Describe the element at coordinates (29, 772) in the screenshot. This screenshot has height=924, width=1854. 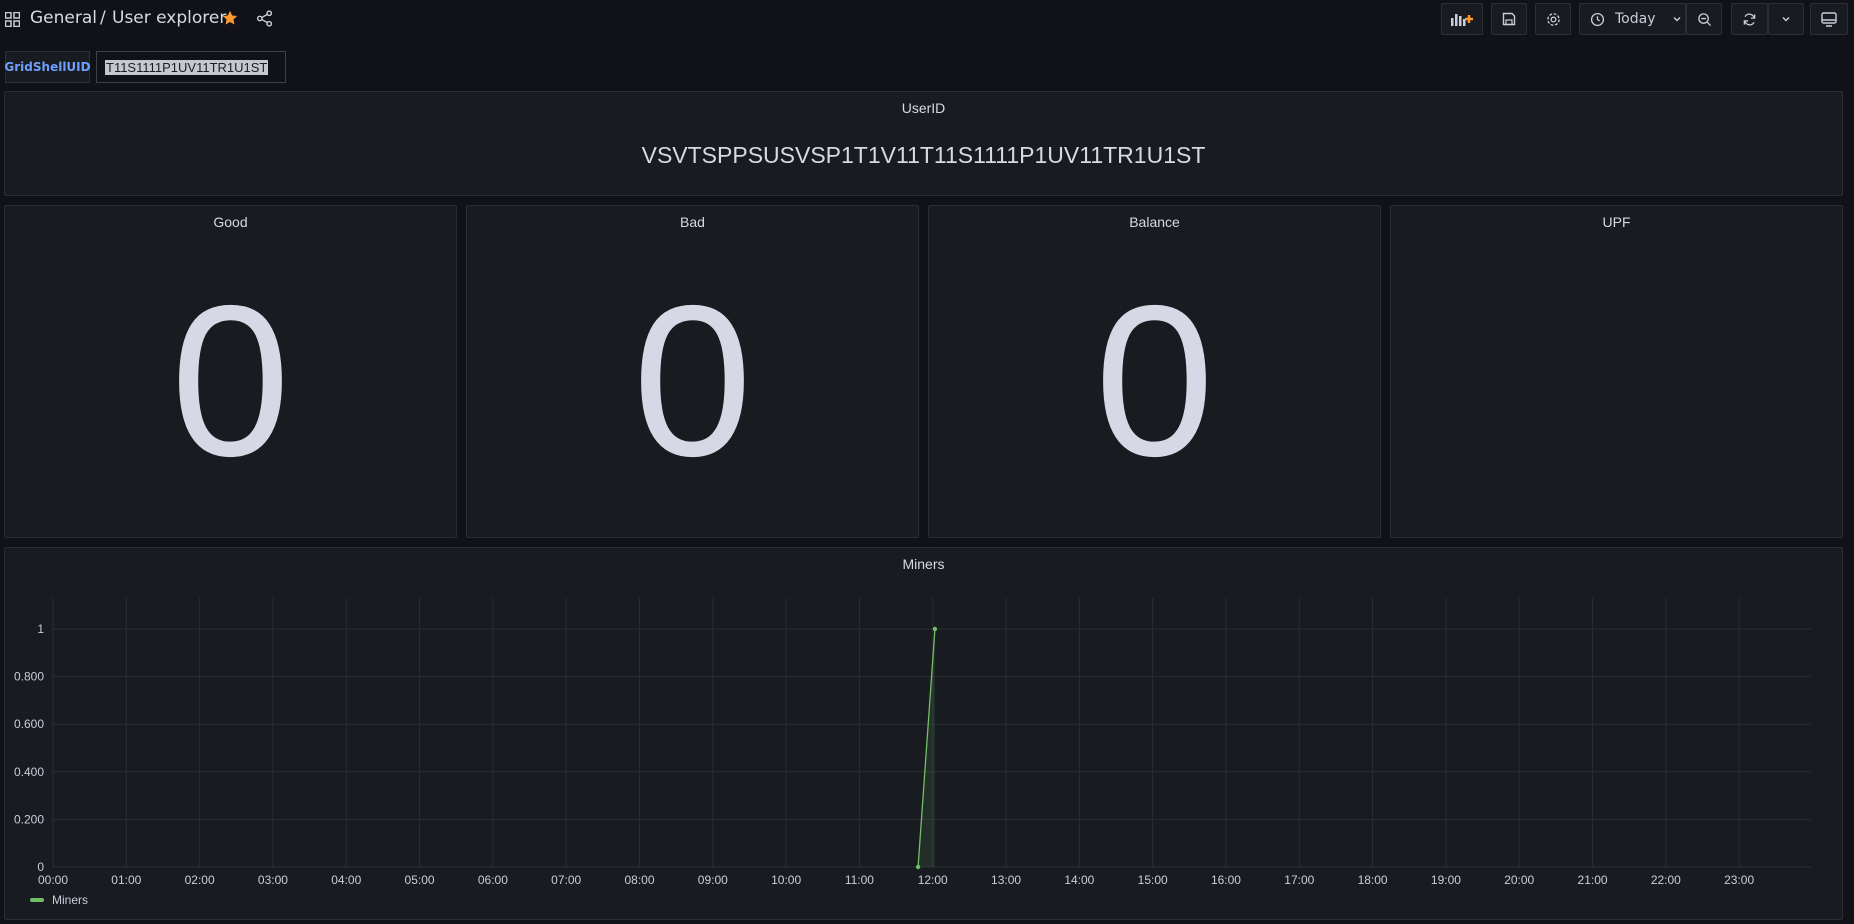
I see `y-tick-label: 0.400` at that location.